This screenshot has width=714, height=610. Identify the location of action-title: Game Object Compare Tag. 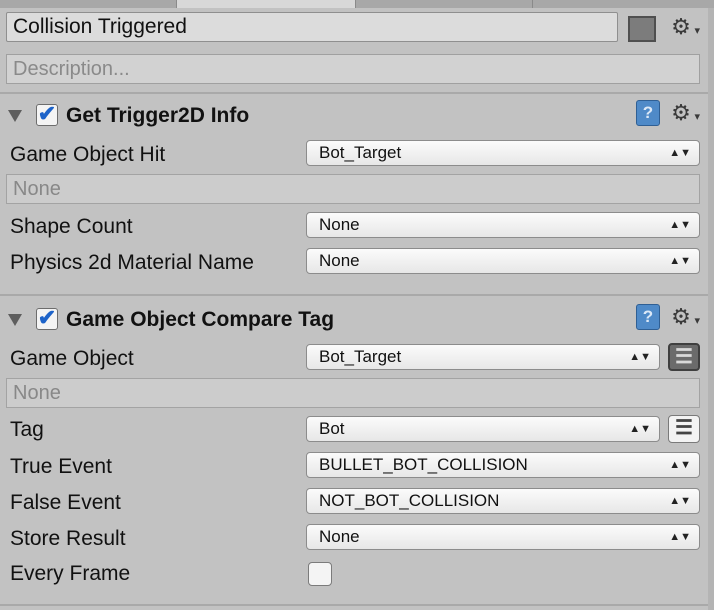
(200, 319).